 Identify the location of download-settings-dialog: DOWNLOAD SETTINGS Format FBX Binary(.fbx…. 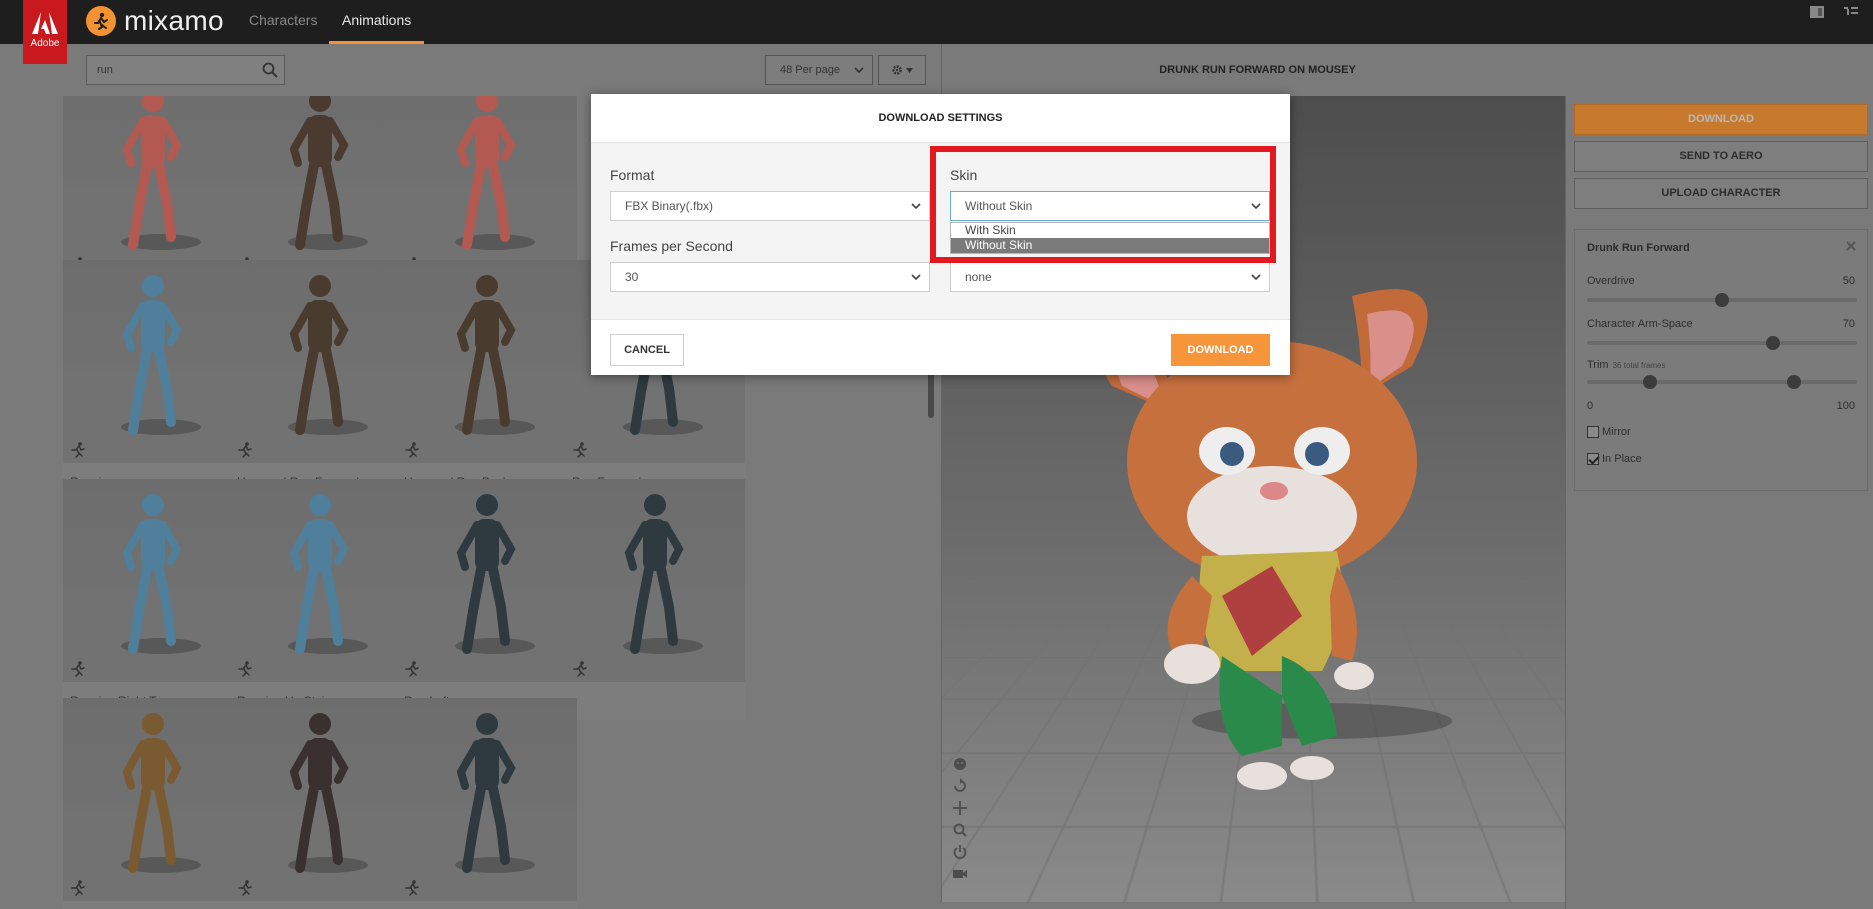
(940, 234).